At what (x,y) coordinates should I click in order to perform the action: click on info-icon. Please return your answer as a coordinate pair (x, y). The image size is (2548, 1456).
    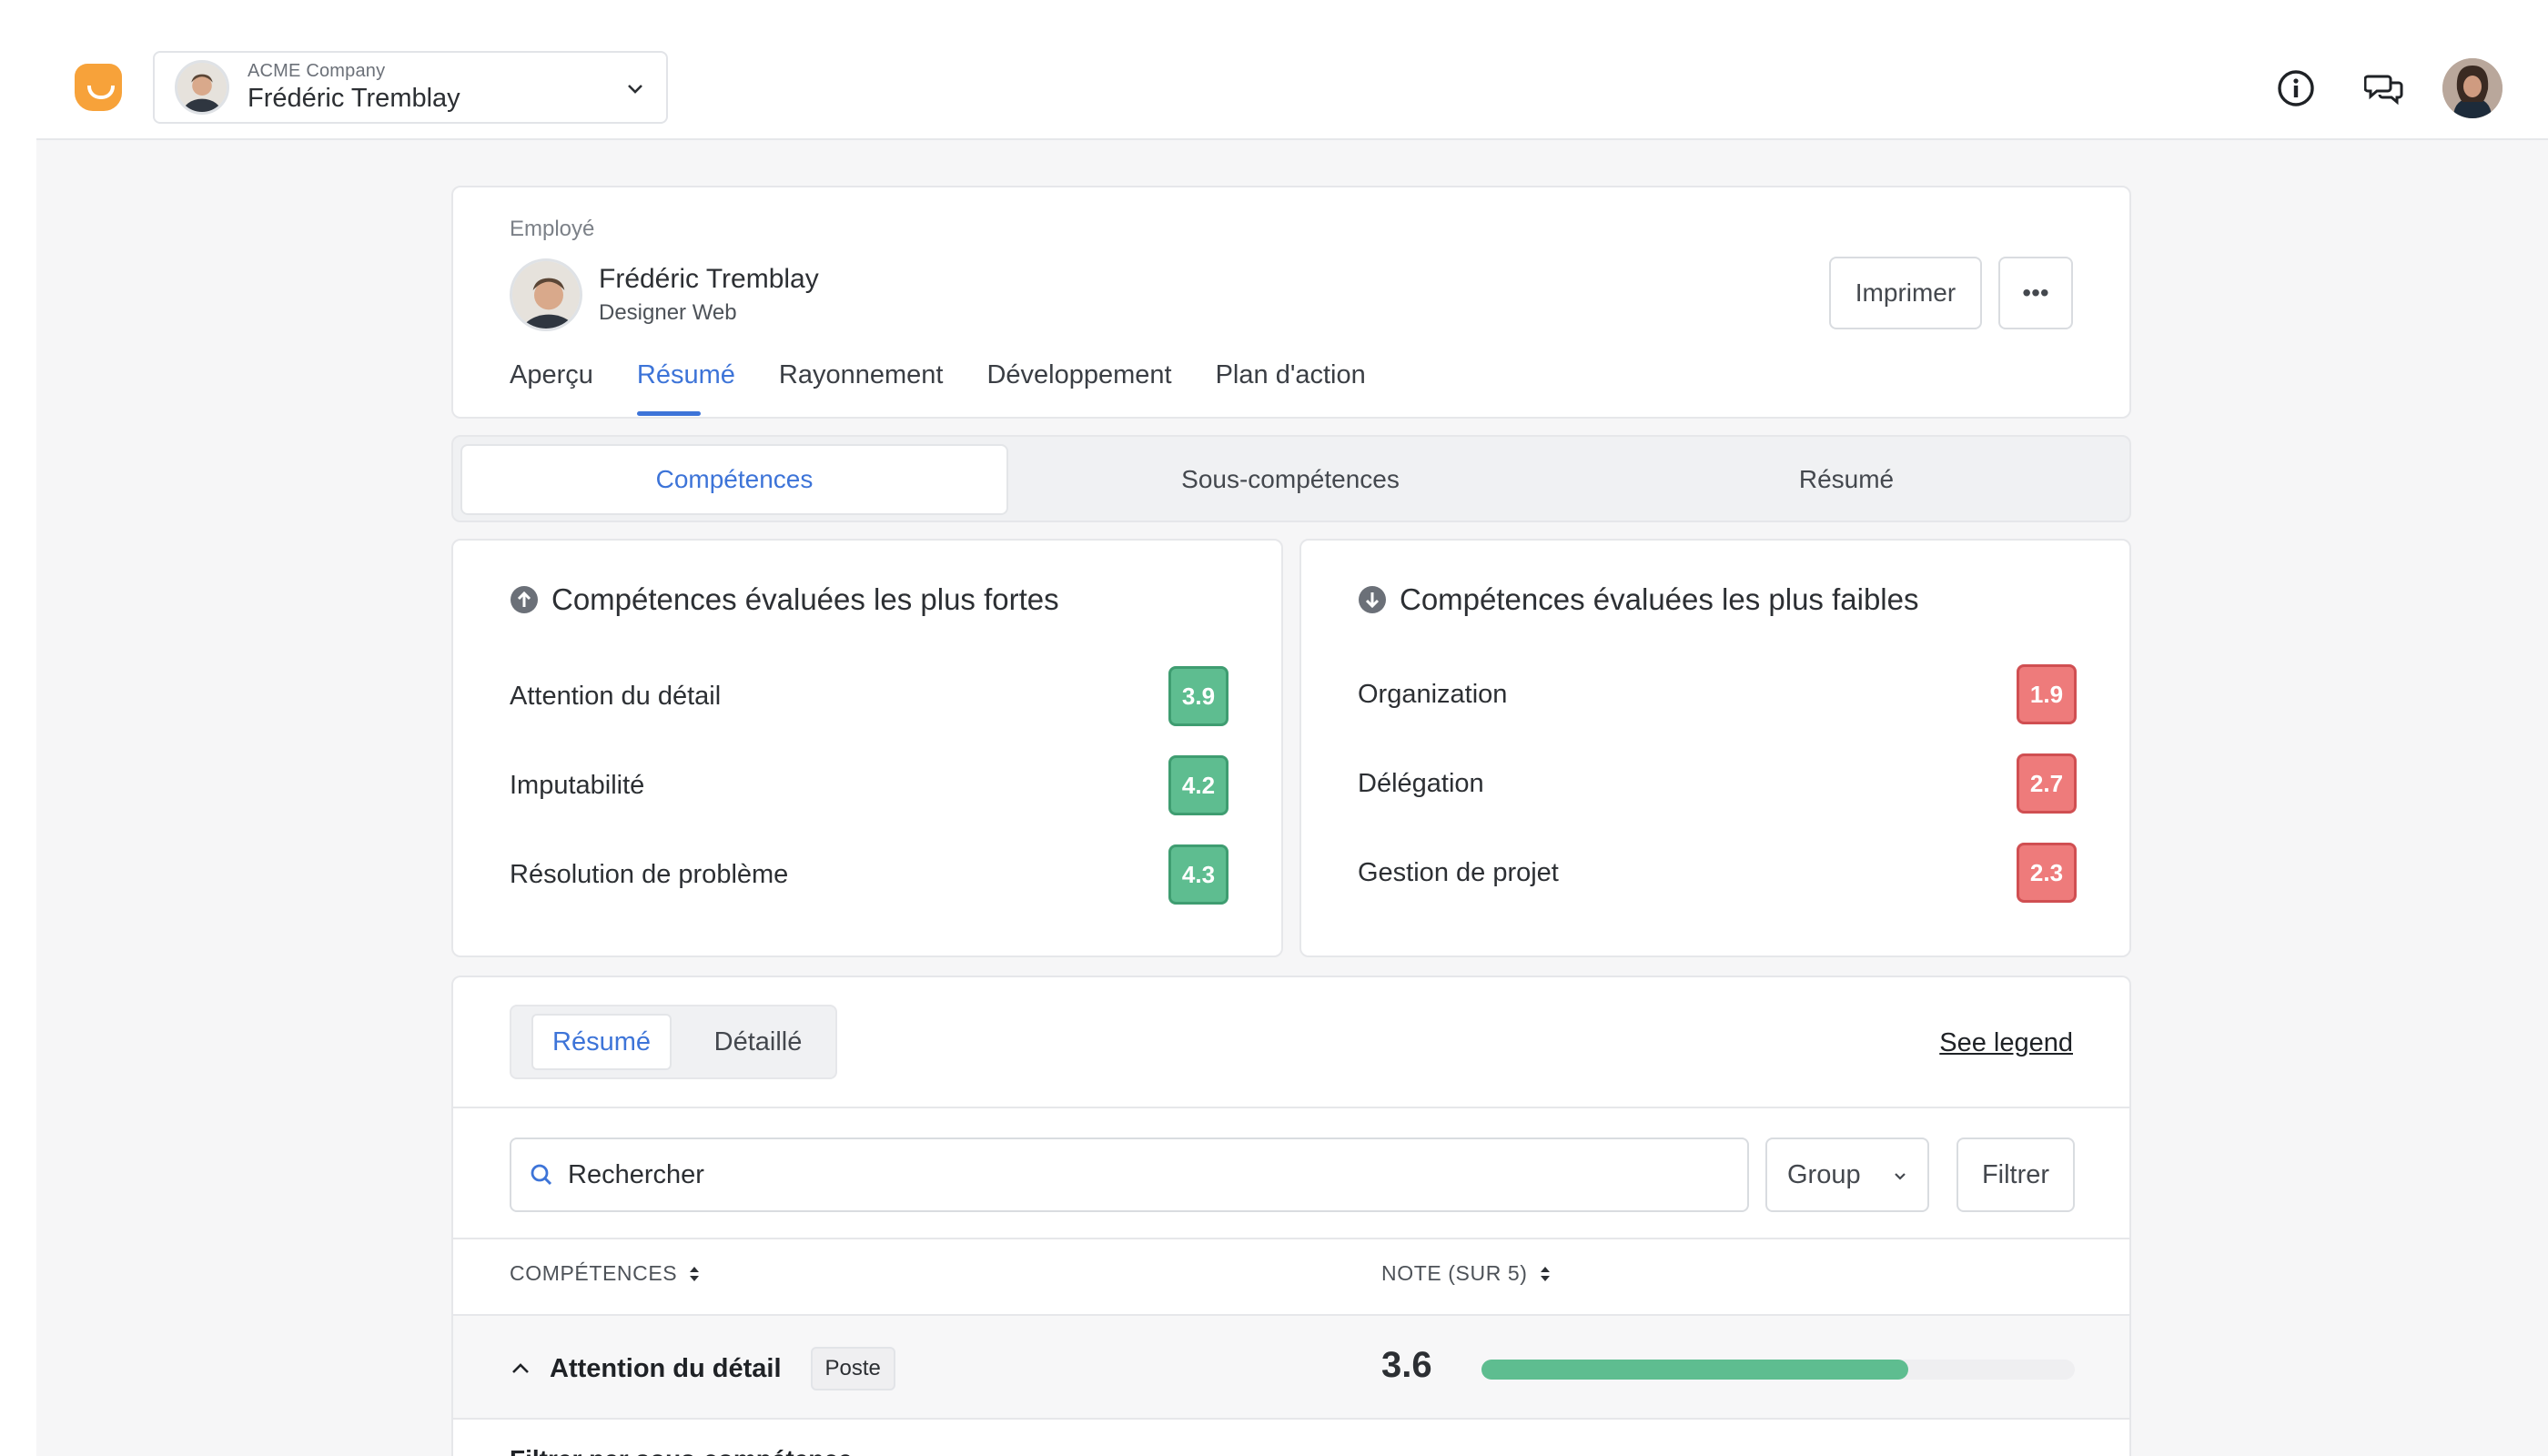
    Looking at the image, I should click on (2296, 88).